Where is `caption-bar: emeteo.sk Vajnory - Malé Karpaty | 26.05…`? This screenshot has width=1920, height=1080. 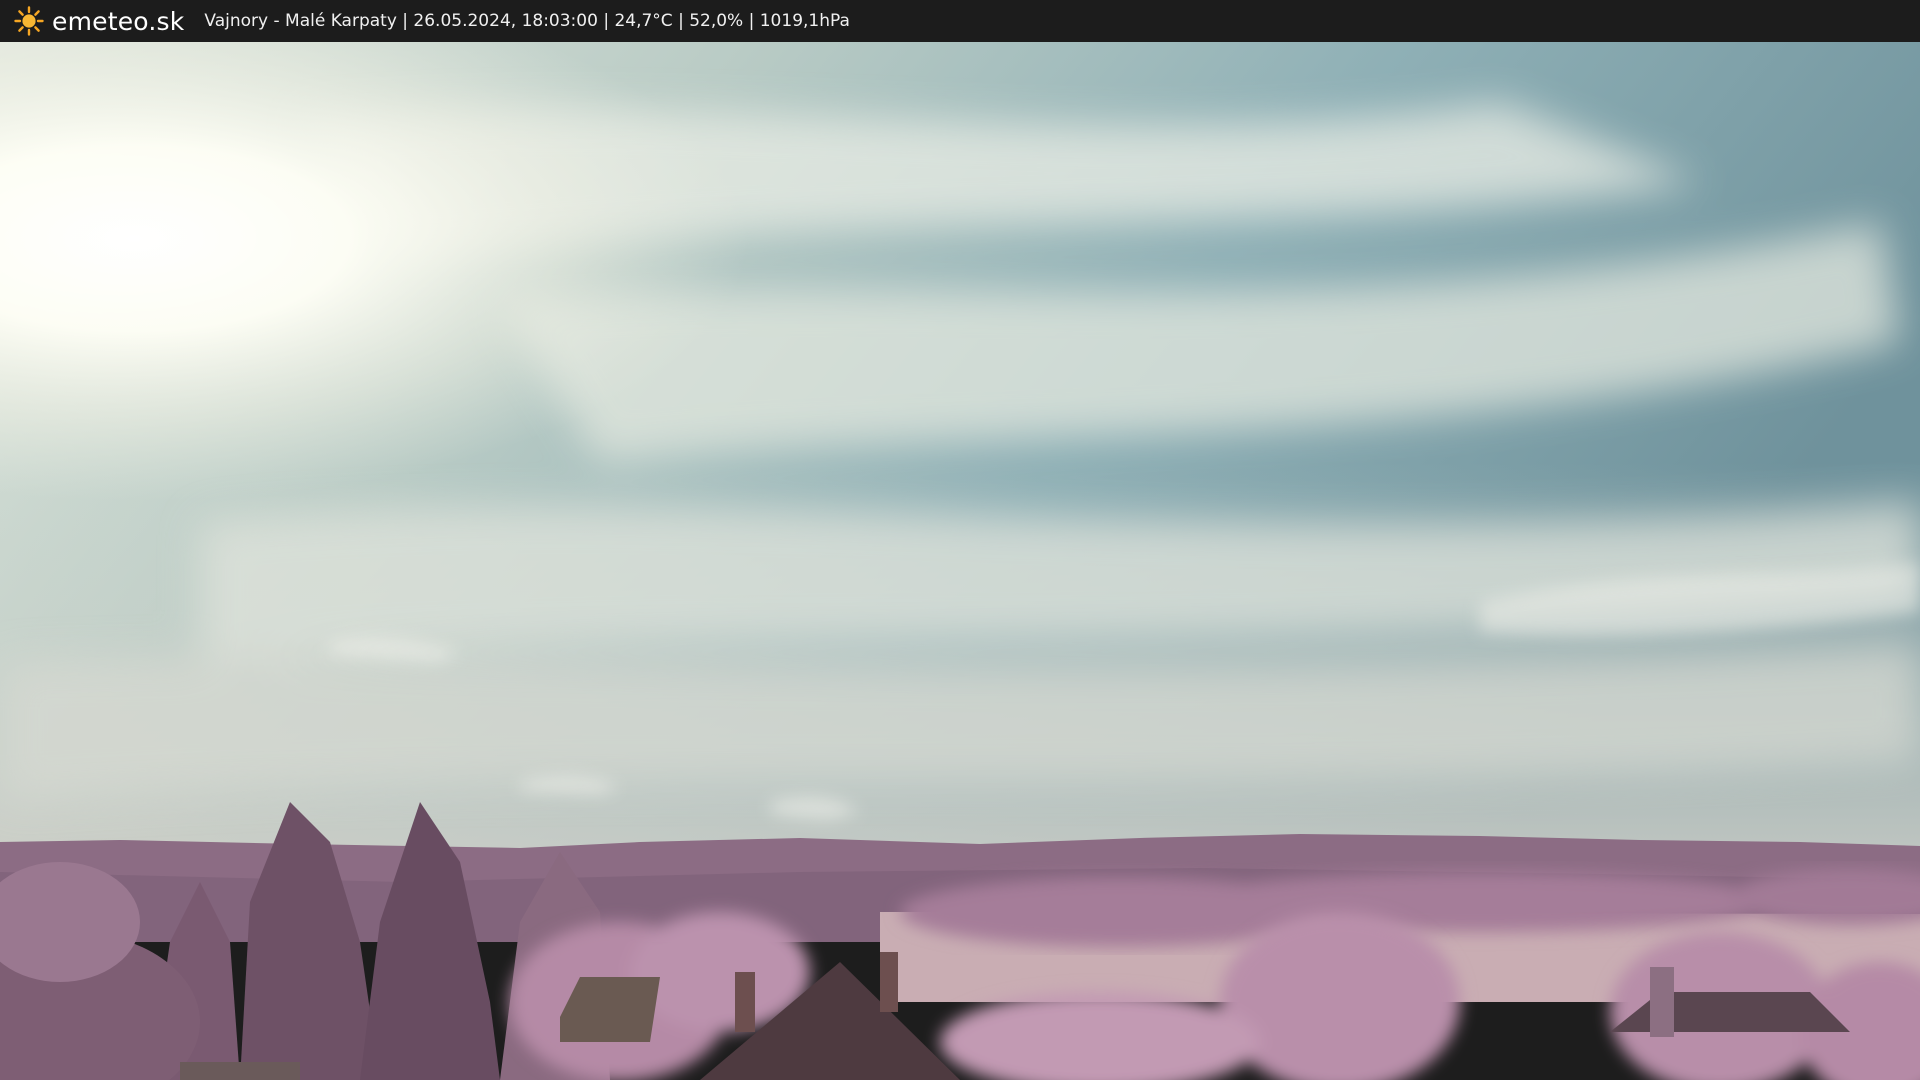
caption-bar: emeteo.sk Vajnory - Malé Karpaty | 26.05… is located at coordinates (960, 21).